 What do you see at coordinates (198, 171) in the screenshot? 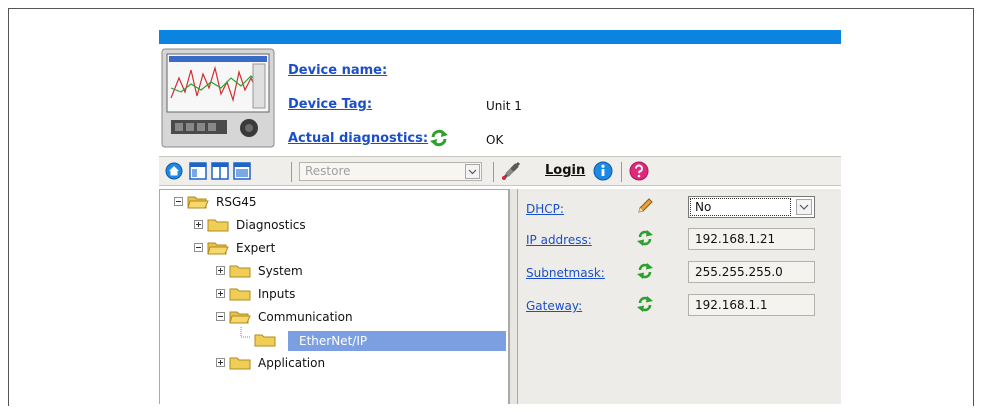
I see `layout-1-icon` at bounding box center [198, 171].